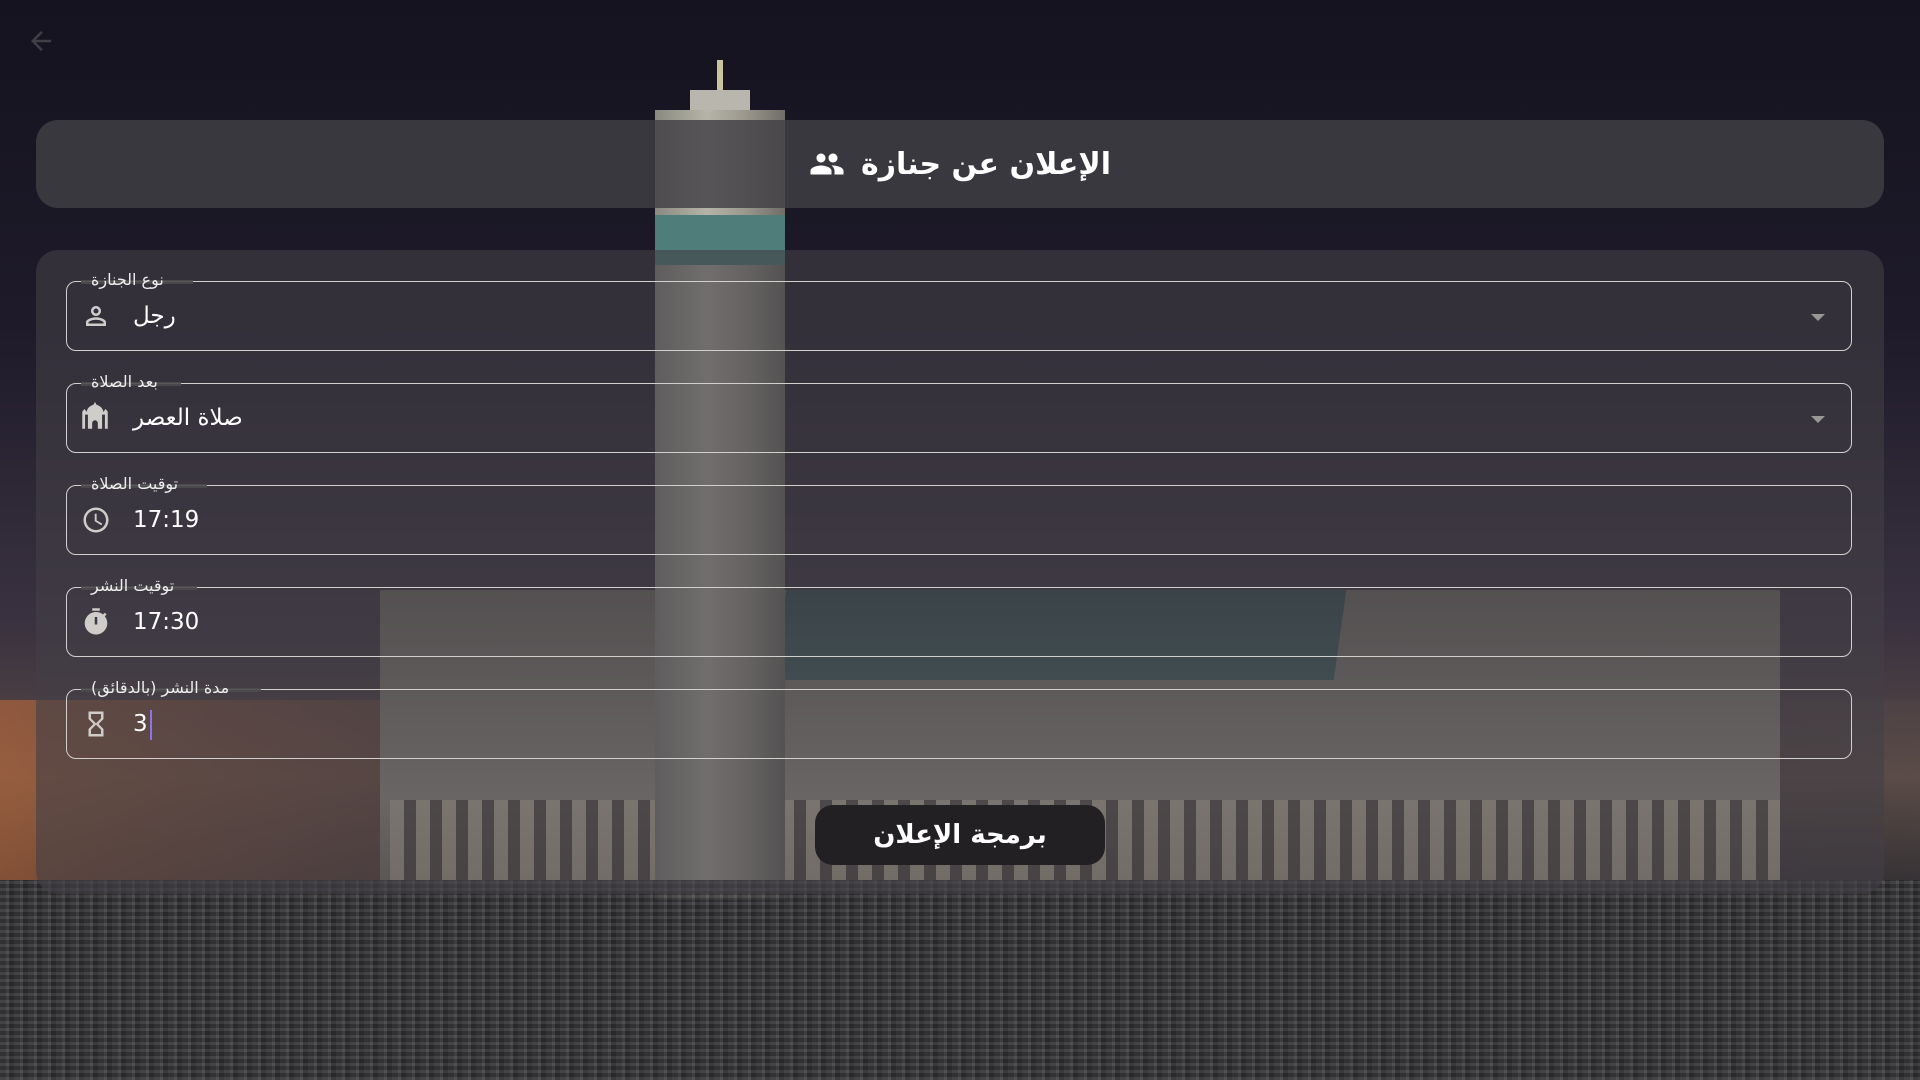  What do you see at coordinates (166, 520) in the screenshot?
I see `prayer-time-value: 17:19` at bounding box center [166, 520].